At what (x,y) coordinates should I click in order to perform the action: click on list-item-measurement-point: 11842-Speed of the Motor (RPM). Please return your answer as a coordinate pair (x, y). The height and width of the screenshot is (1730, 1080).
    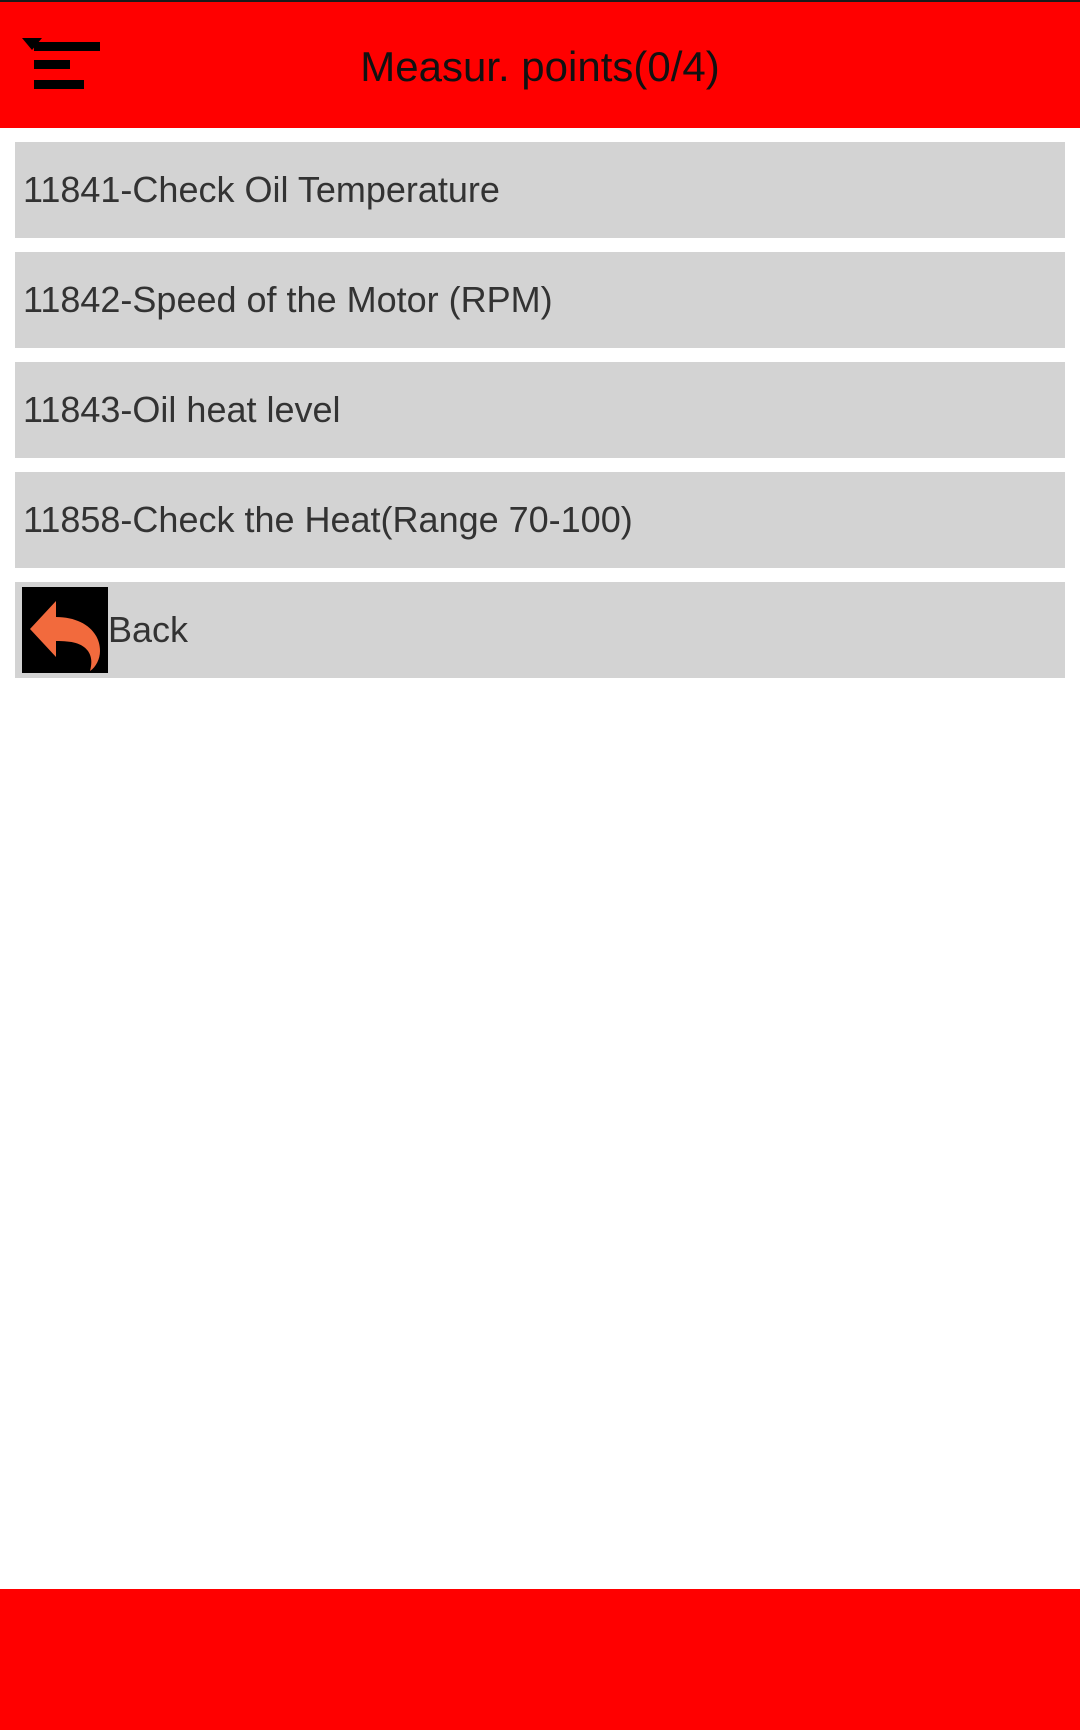
    Looking at the image, I should click on (540, 300).